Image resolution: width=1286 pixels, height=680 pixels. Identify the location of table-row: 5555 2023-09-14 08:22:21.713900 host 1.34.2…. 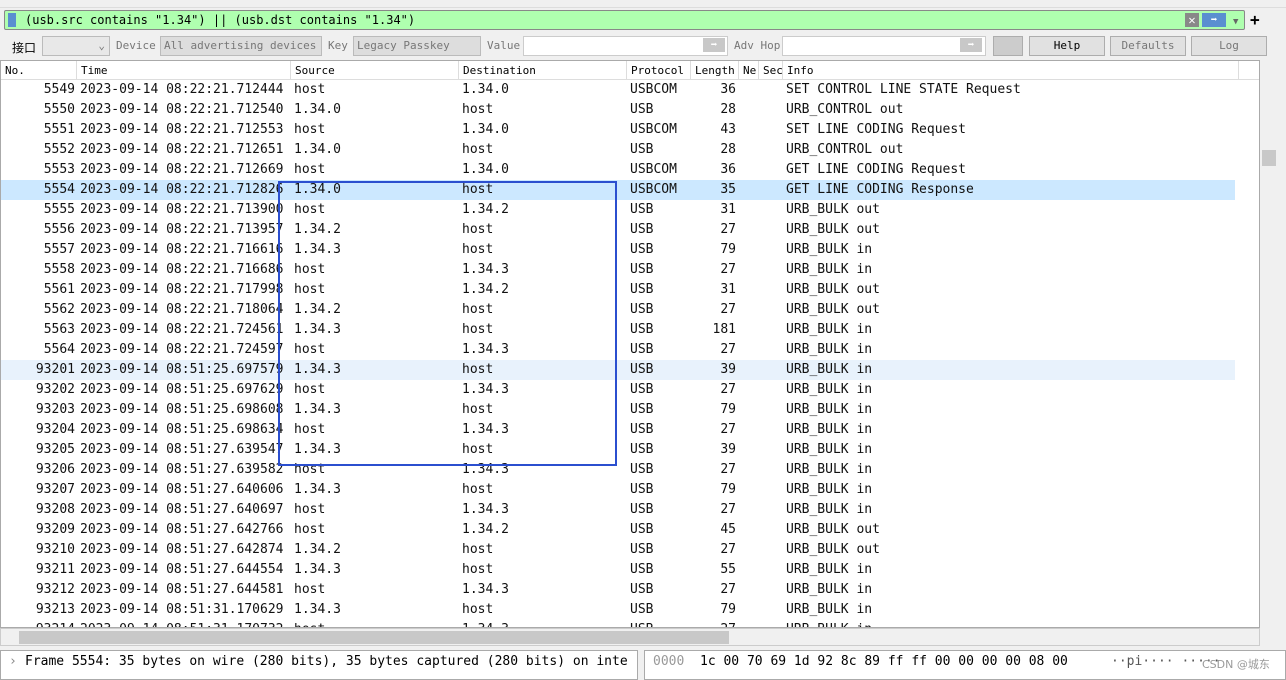
(618, 210).